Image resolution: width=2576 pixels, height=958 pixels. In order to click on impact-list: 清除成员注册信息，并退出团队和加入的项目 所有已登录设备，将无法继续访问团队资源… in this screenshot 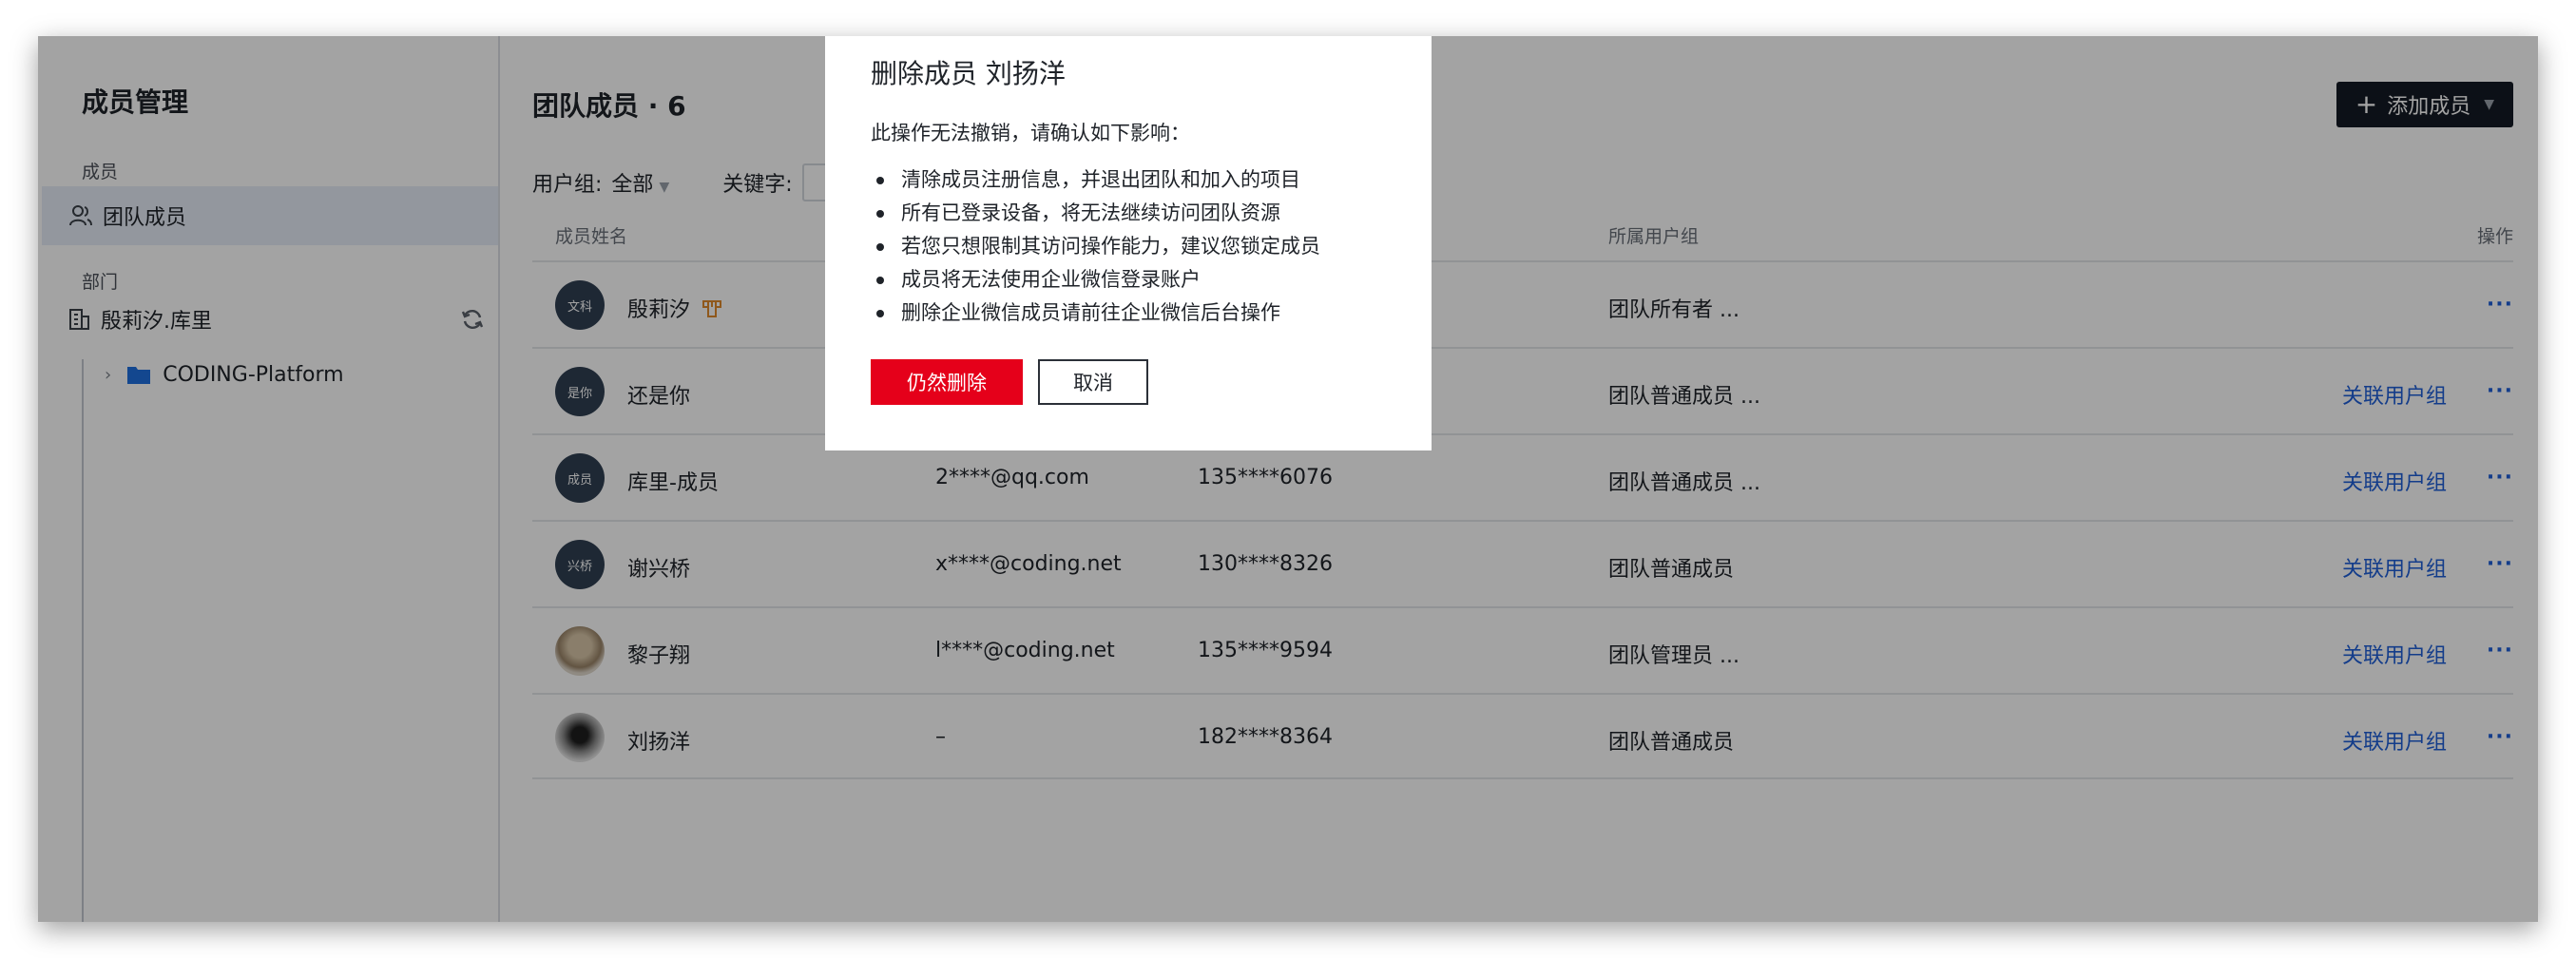, I will do `click(1095, 246)`.